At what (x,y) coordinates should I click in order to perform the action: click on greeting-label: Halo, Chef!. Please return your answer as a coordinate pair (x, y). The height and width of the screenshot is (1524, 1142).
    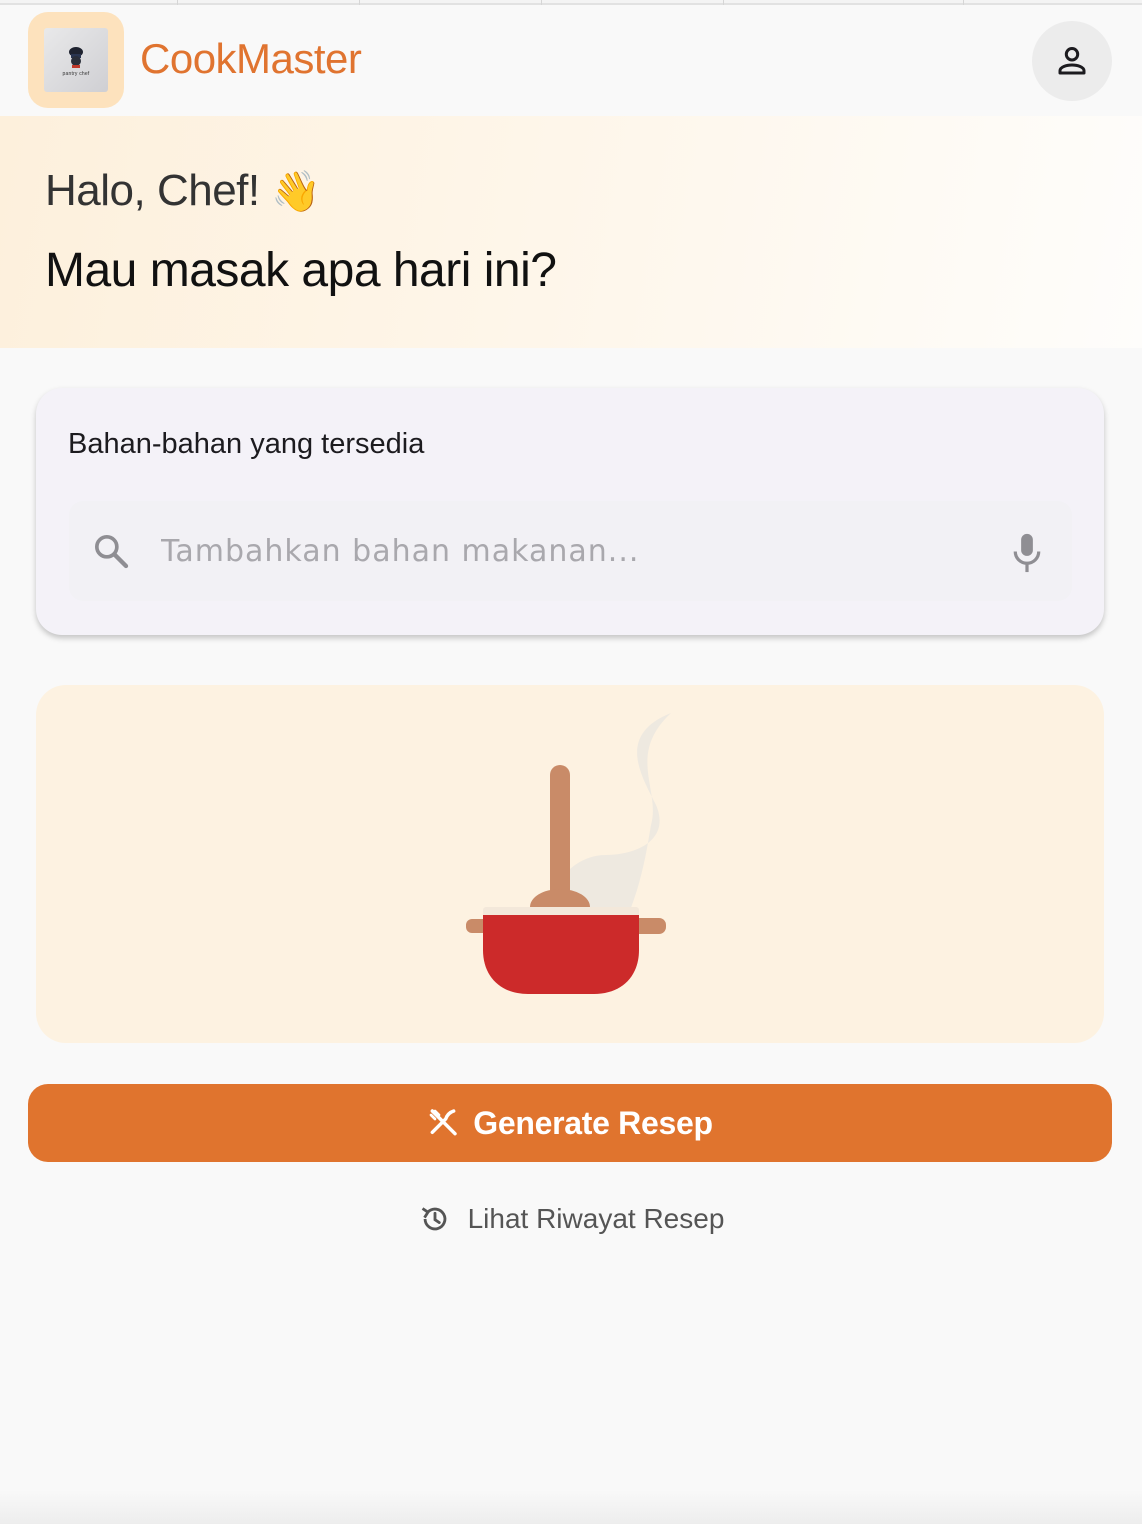
    Looking at the image, I should click on (152, 190).